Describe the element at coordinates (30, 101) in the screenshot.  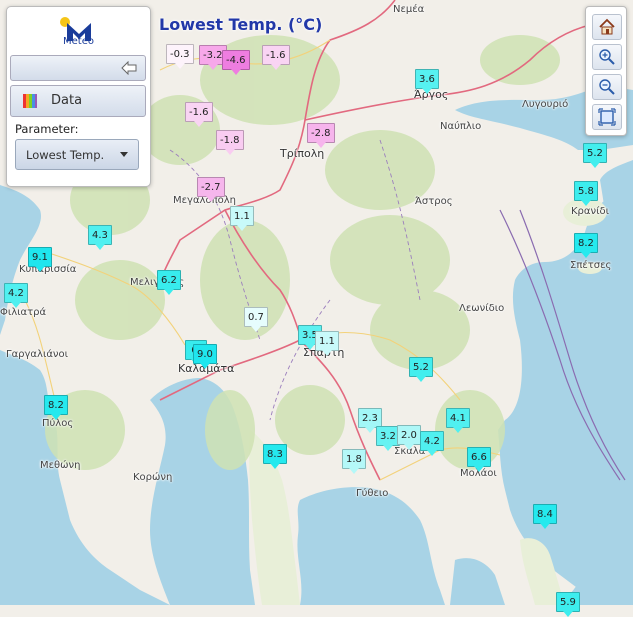
I see `color-scale-icon` at that location.